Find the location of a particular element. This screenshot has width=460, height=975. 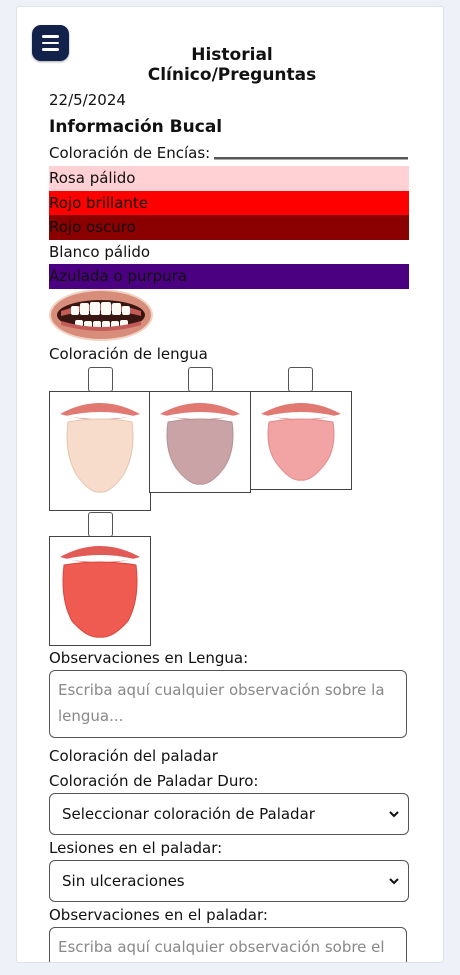

tongue-color-label: Coloración de lengua is located at coordinates (128, 354).